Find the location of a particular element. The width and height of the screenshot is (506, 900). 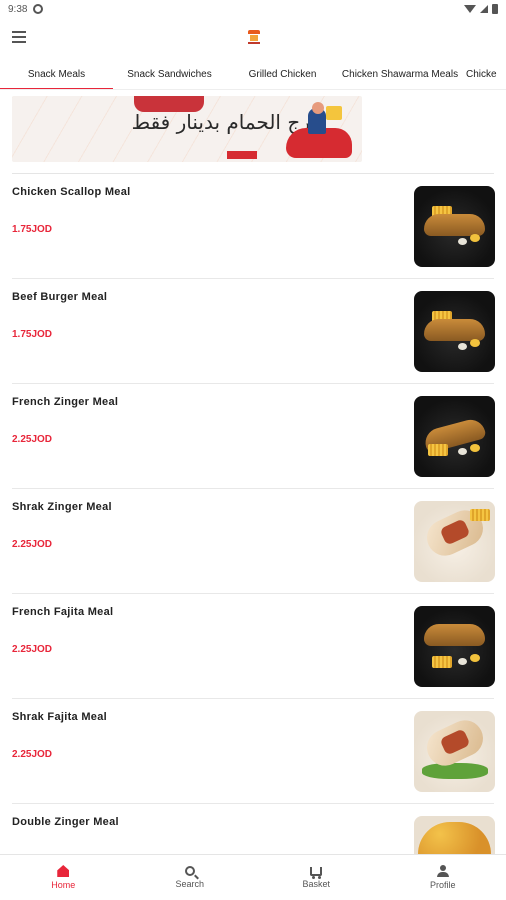

profile-icon is located at coordinates (442, 871).